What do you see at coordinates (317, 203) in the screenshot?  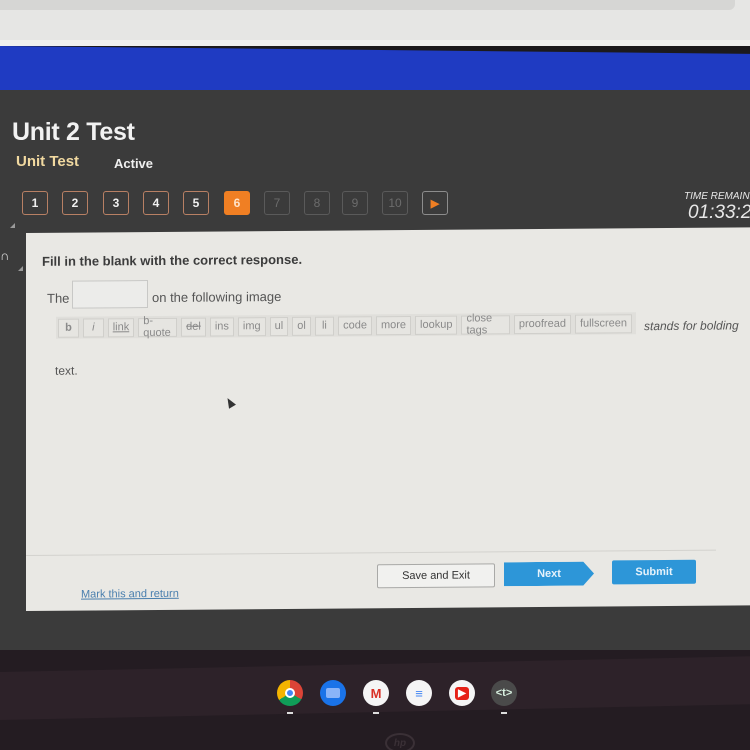 I see `question-button-8: 8` at bounding box center [317, 203].